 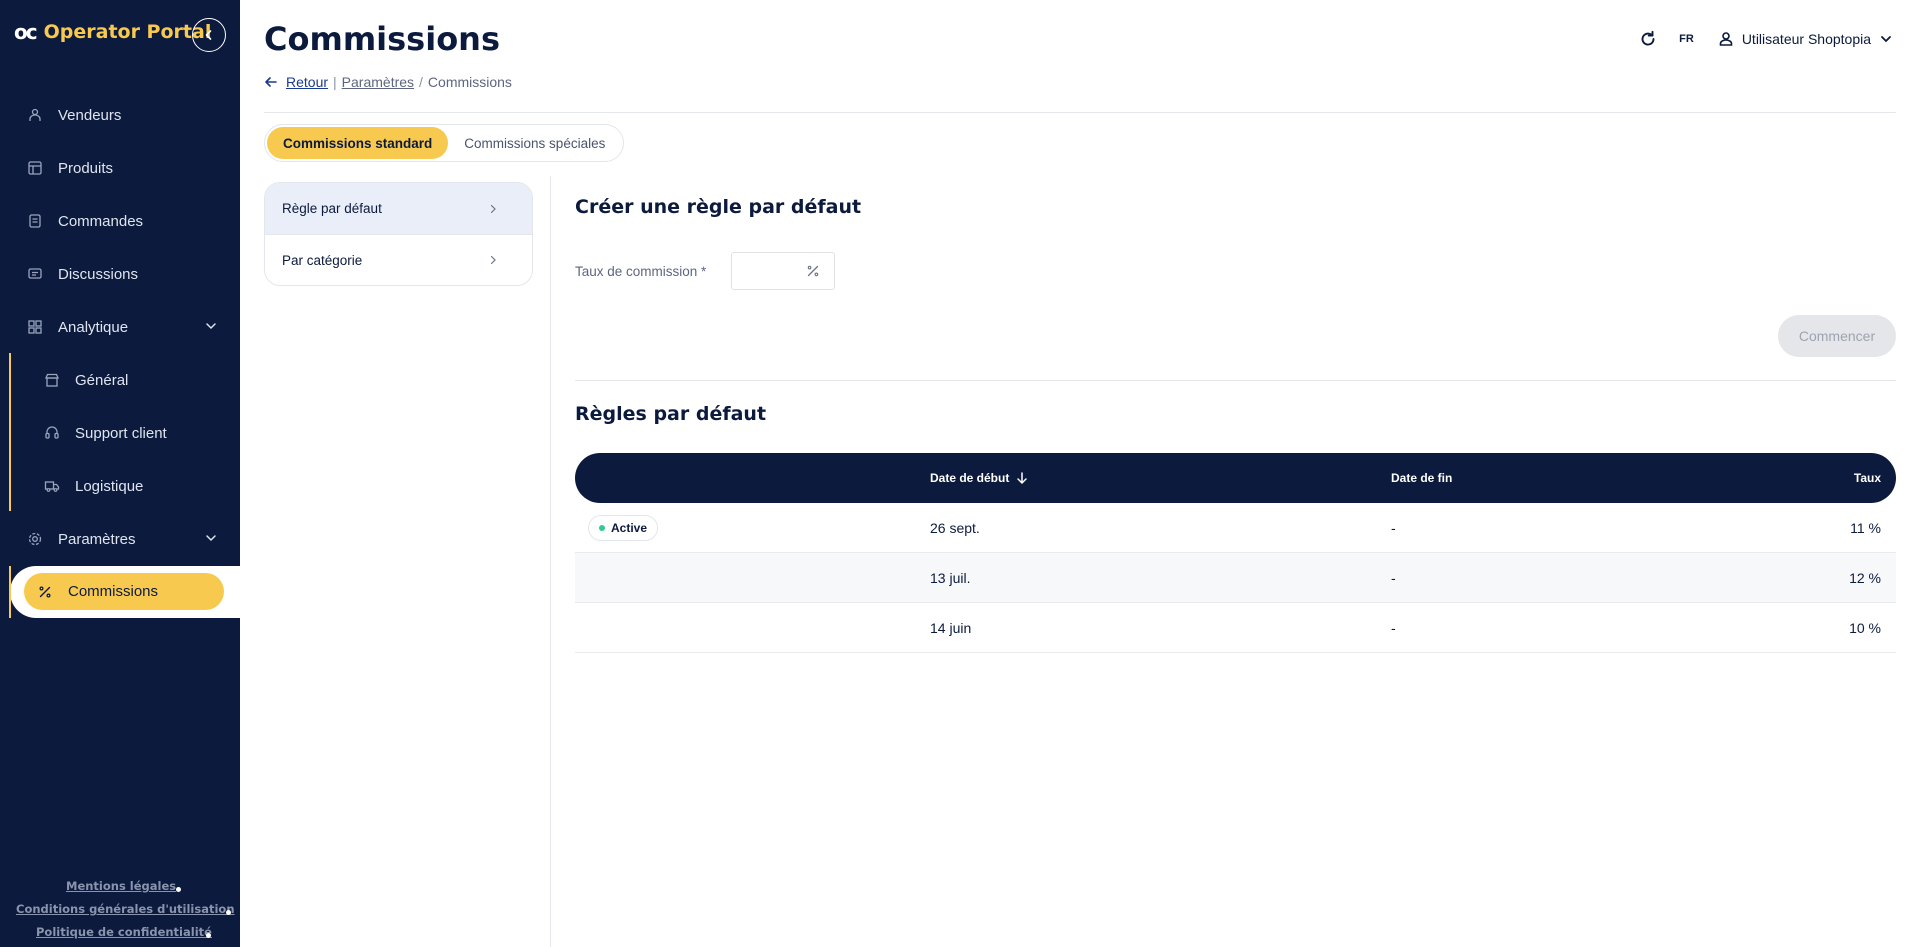 What do you see at coordinates (35, 221) in the screenshot?
I see `orders-icon` at bounding box center [35, 221].